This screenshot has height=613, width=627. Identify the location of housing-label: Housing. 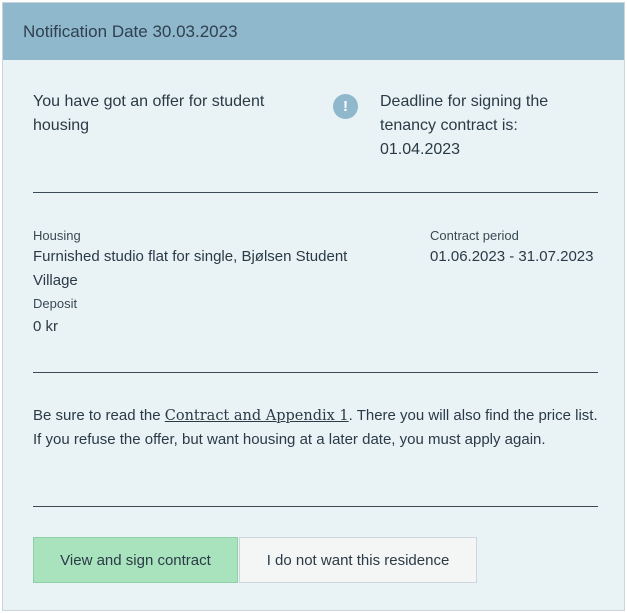
(57, 235).